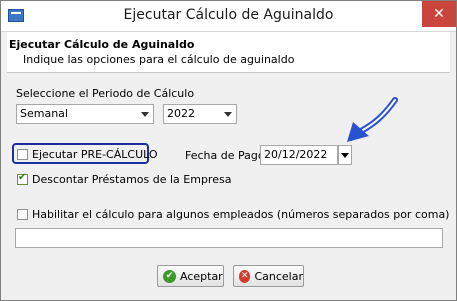  Describe the element at coordinates (225, 155) in the screenshot. I see `fecha-pago-label: Fecha de Pago` at that location.